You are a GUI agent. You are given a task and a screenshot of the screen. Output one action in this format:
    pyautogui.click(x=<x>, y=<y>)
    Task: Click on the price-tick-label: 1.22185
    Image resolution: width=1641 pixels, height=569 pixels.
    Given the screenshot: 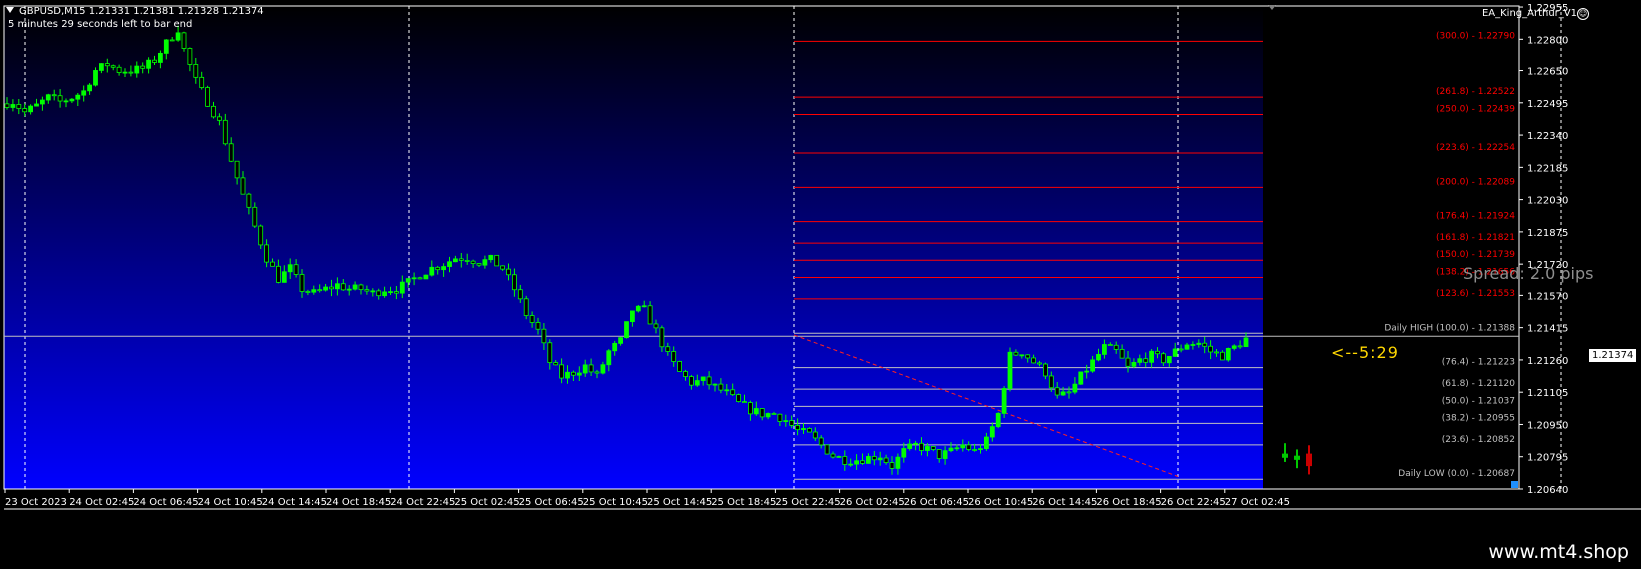 What is the action you would take?
    pyautogui.click(x=1547, y=168)
    